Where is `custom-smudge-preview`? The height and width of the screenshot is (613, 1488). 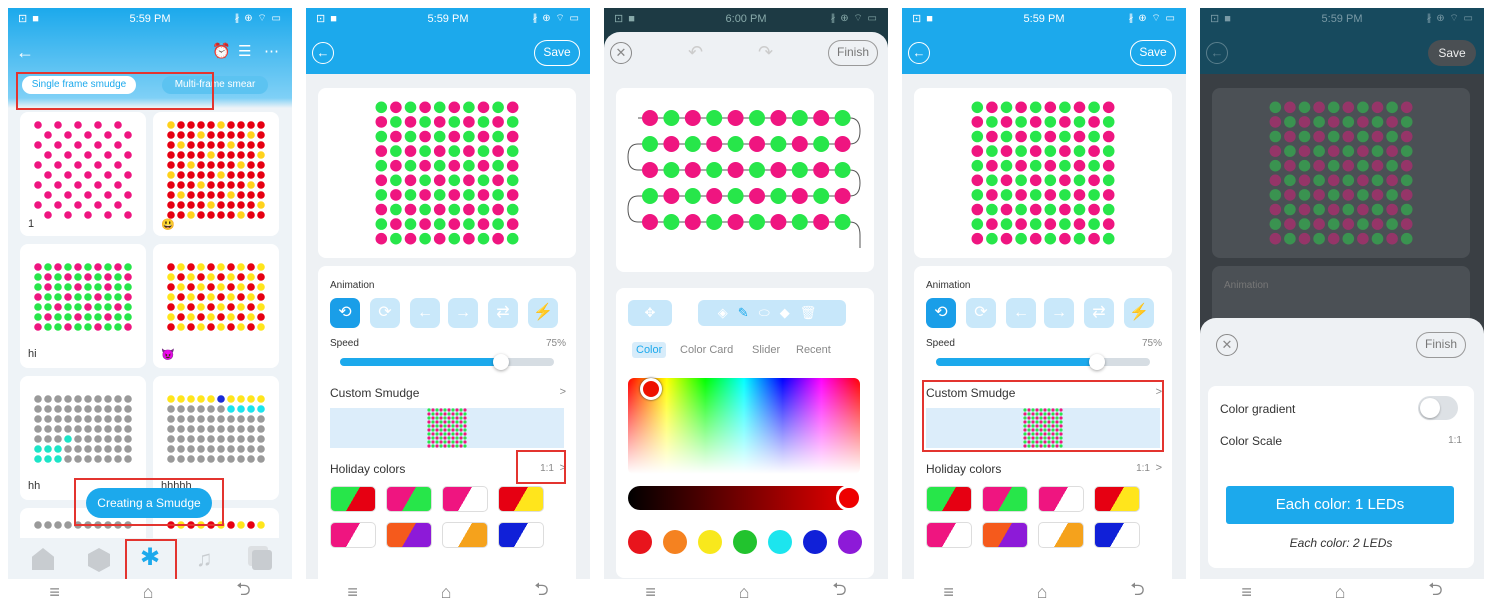 custom-smudge-preview is located at coordinates (447, 428).